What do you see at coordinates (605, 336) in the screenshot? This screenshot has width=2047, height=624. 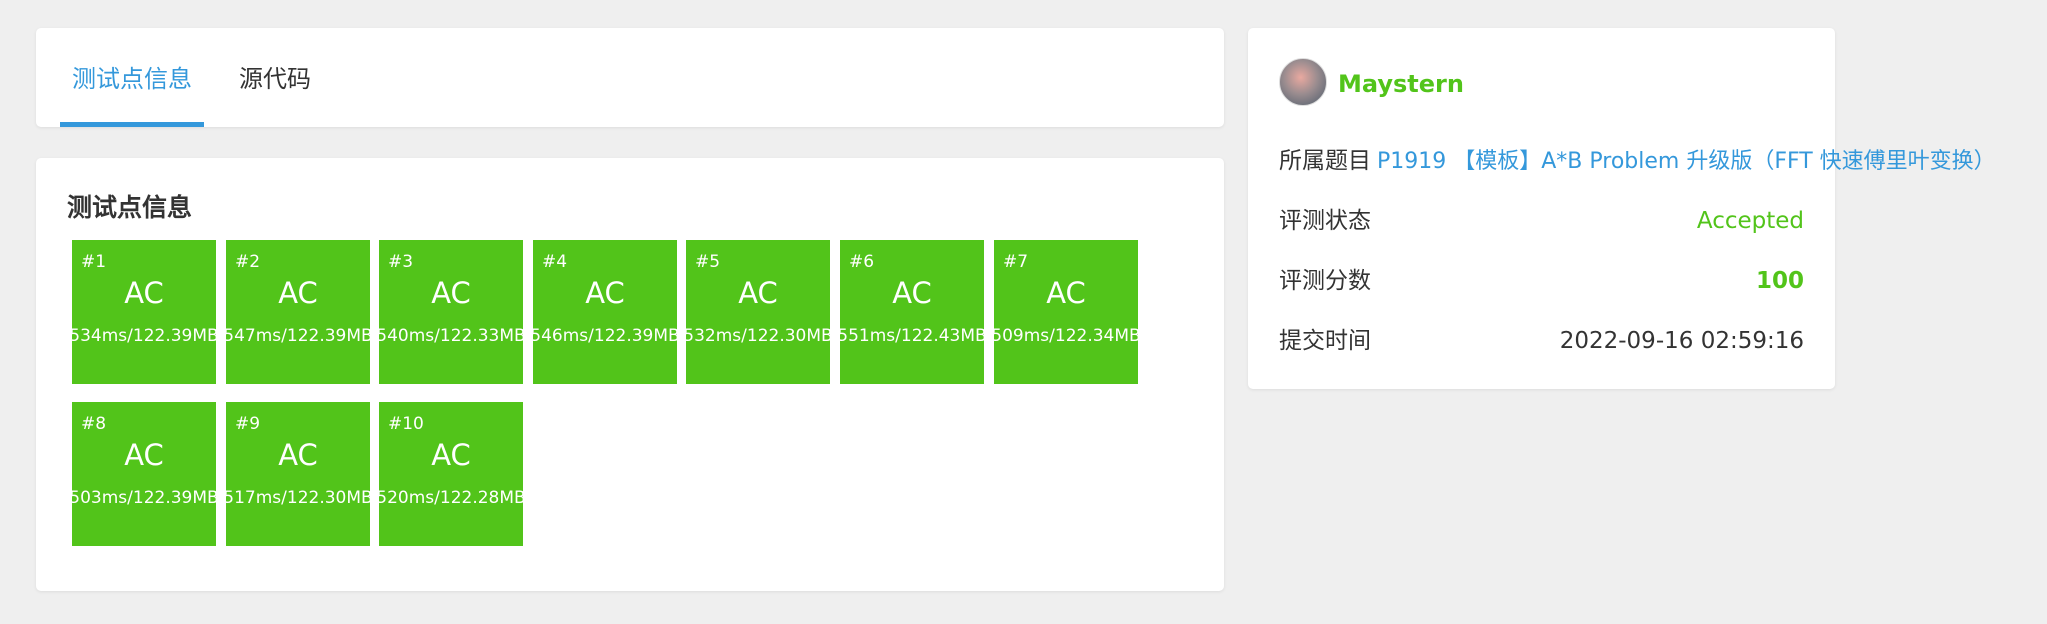 I see `test-case-detail: 546ms/122.39MB` at bounding box center [605, 336].